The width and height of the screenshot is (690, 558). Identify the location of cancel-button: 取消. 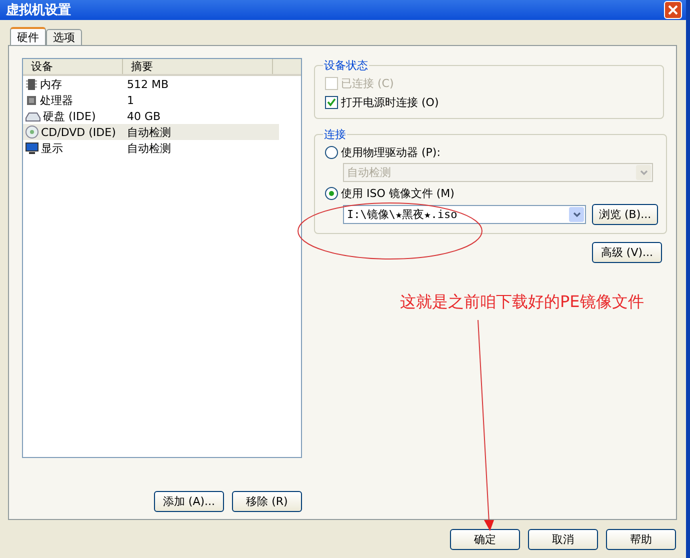
(563, 539).